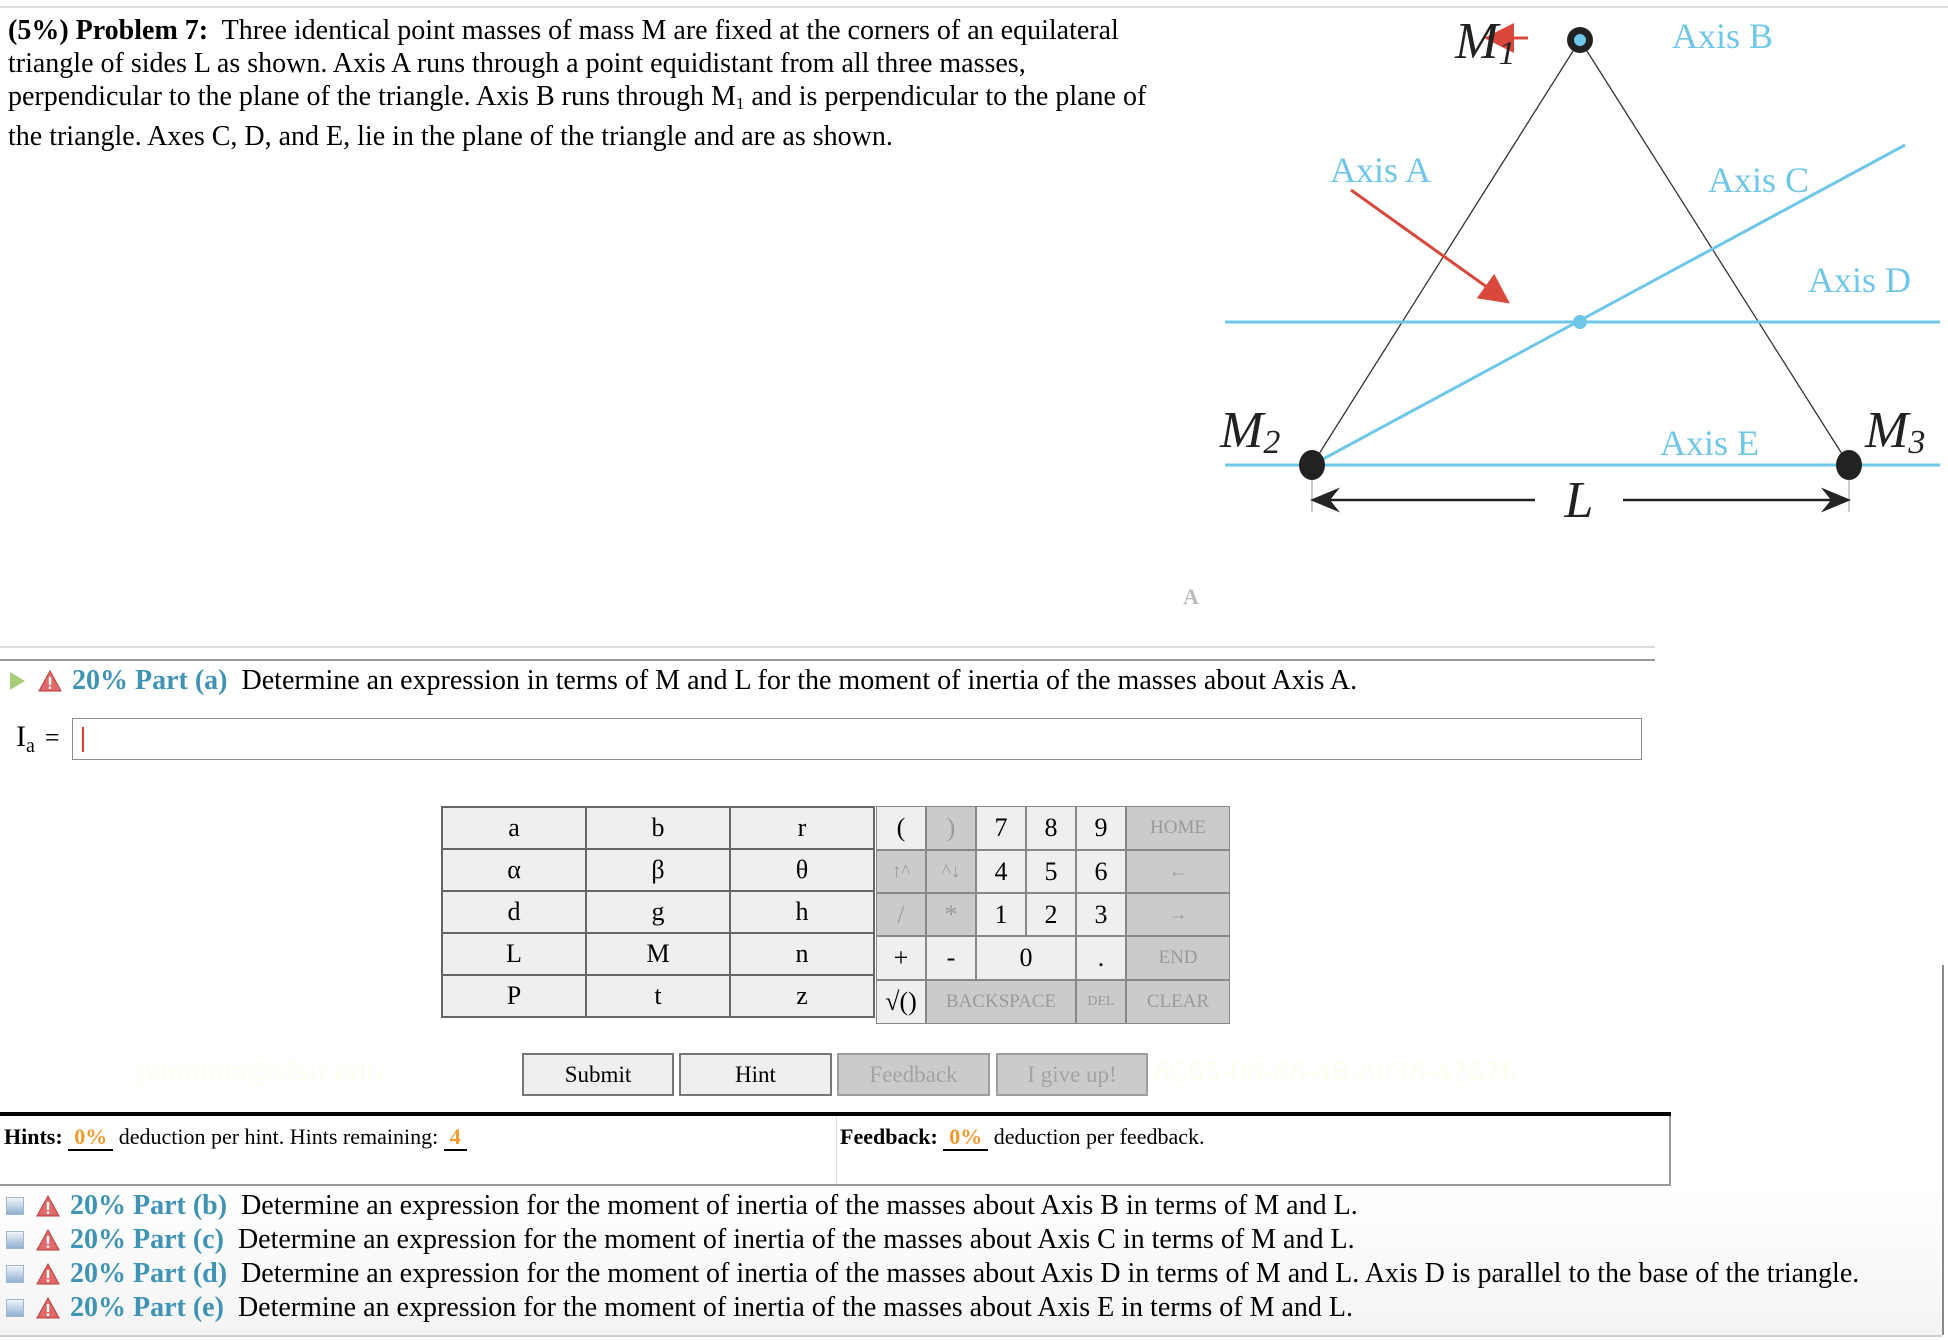 The width and height of the screenshot is (1948, 1340). What do you see at coordinates (951, 828) in the screenshot?
I see `key-close-paren: )` at bounding box center [951, 828].